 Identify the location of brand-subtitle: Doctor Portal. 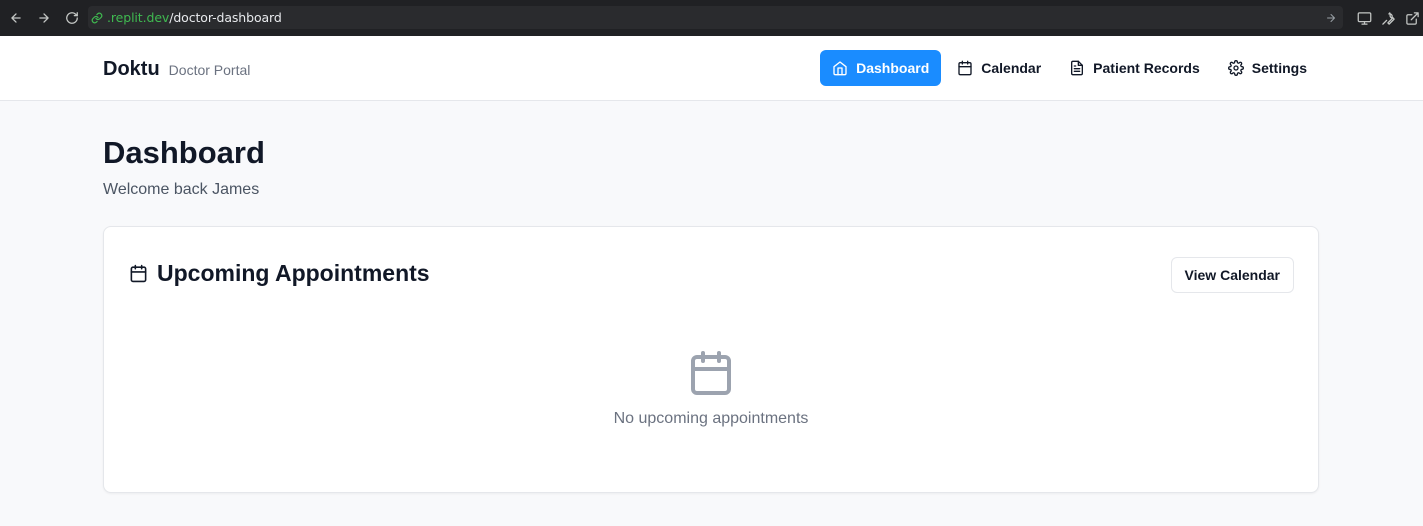
(209, 70).